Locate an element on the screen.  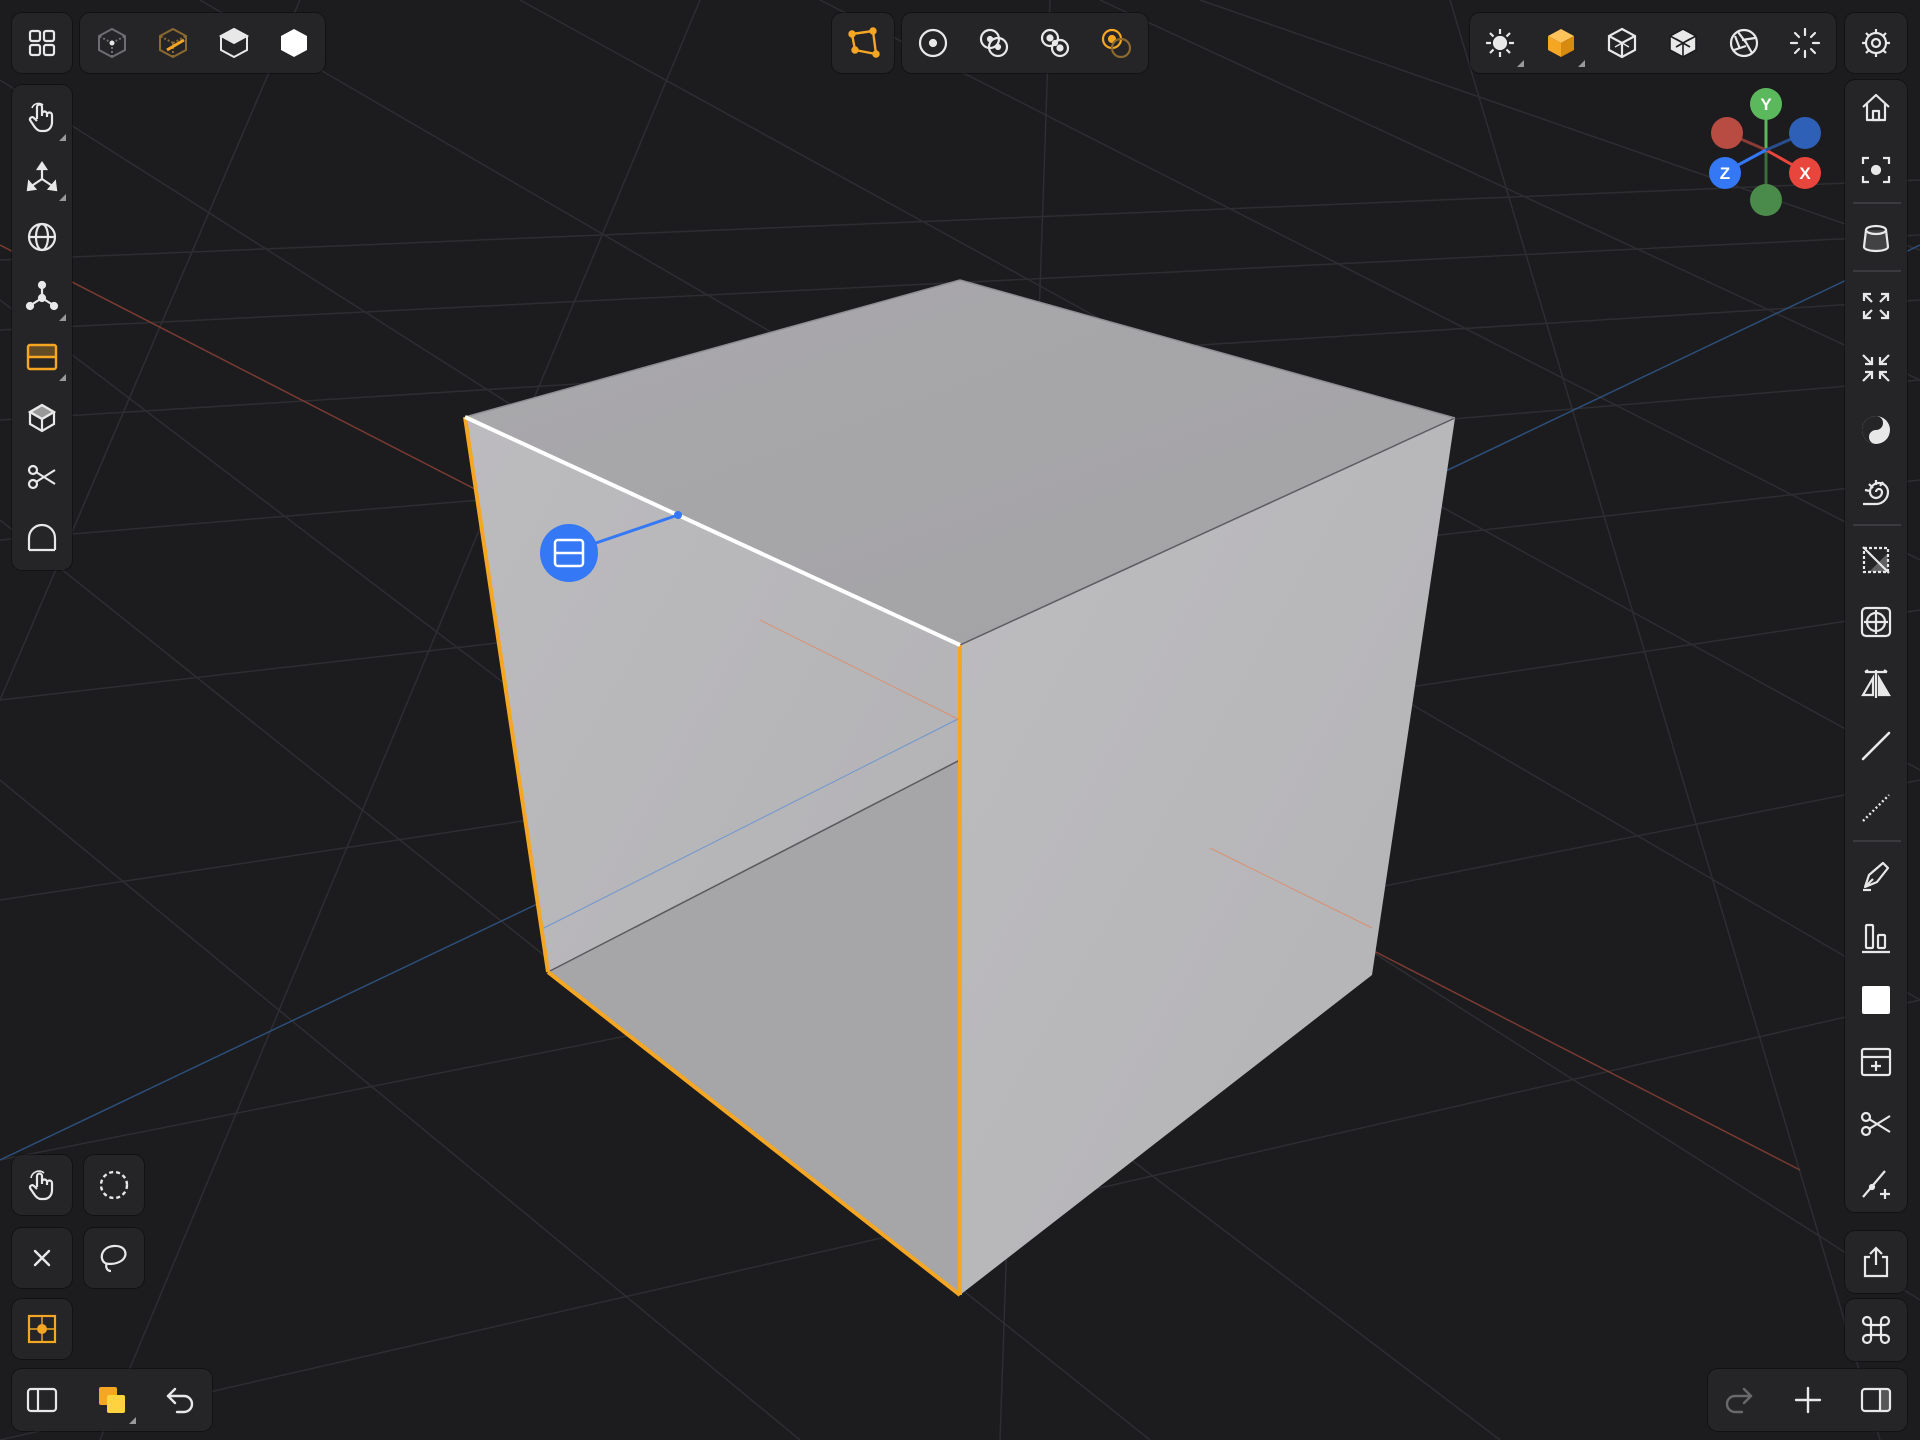
undo-icon is located at coordinates (180, 1400).